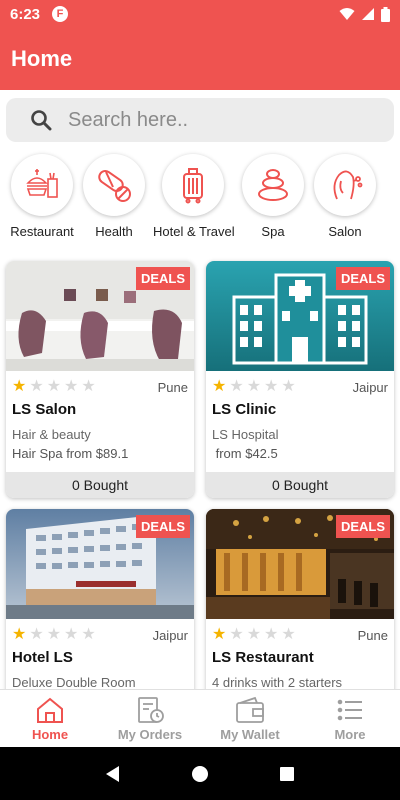 The height and width of the screenshot is (800, 400). I want to click on category-restaurant: Restaurant, so click(42, 196).